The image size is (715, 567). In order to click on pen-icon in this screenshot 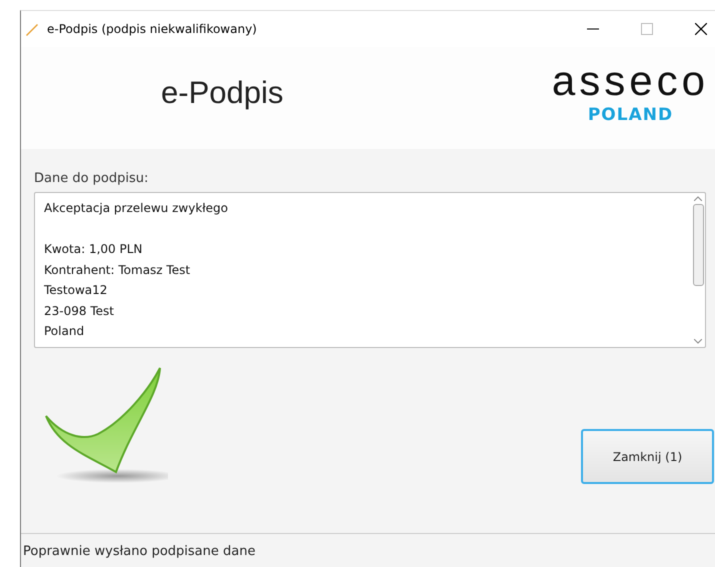, I will do `click(32, 29)`.